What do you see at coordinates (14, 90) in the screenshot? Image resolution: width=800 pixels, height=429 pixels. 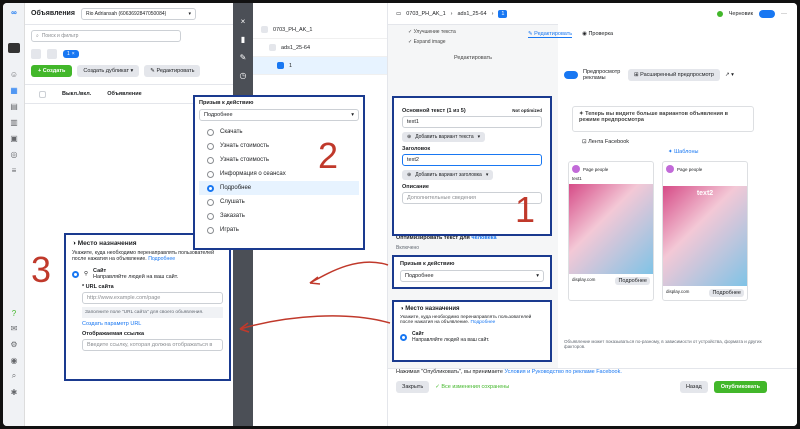 I see `grid-icon: ▦` at bounding box center [14, 90].